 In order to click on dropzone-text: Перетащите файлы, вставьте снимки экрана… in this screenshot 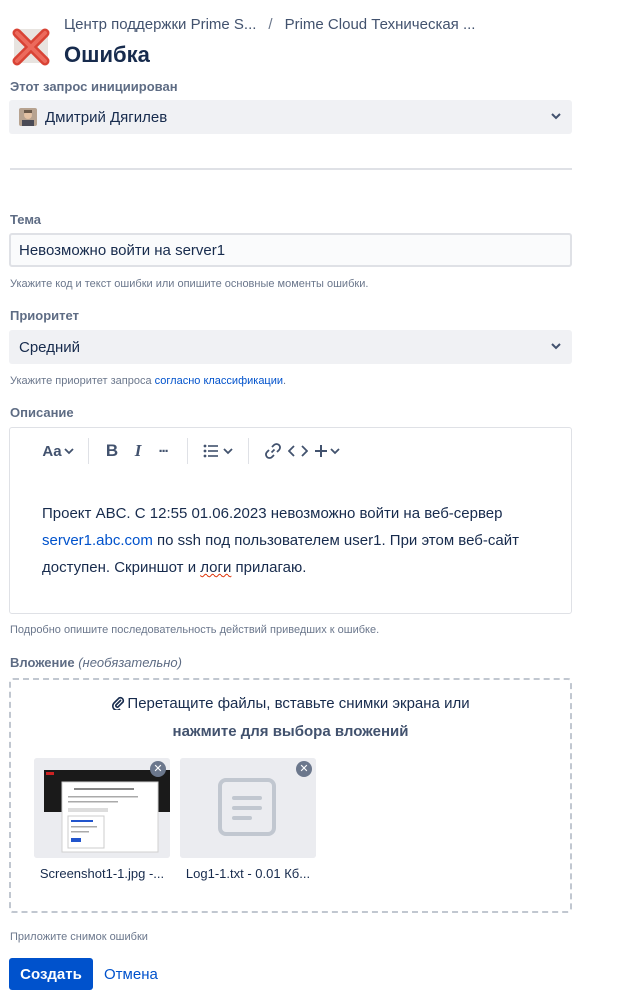, I will do `click(298, 703)`.